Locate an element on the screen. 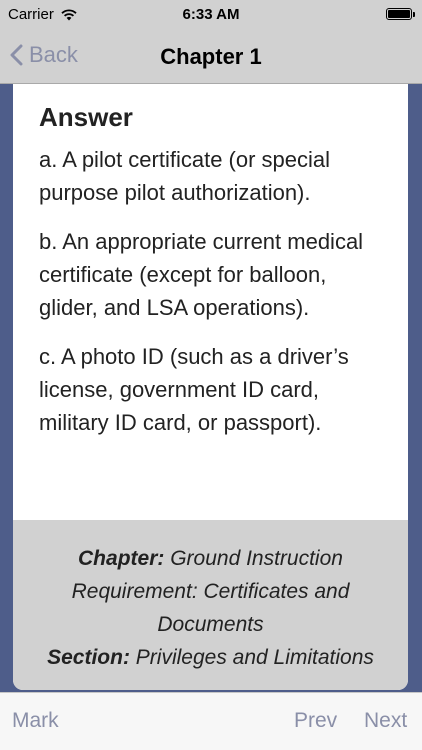 The width and height of the screenshot is (422, 750). status-time: 6:33 AM is located at coordinates (211, 14).